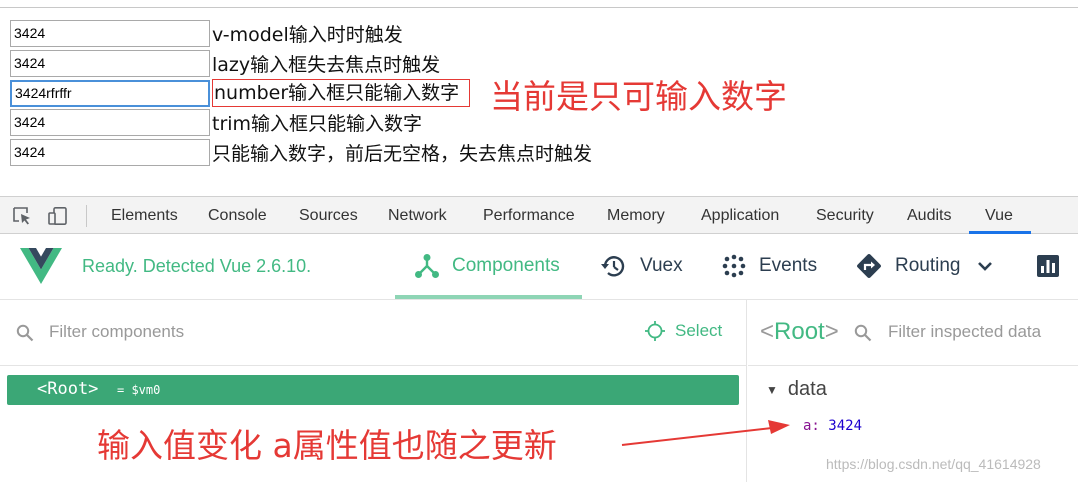 This screenshot has height=482, width=1078. Describe the element at coordinates (845, 426) in the screenshot. I see `property-value: 3424` at that location.